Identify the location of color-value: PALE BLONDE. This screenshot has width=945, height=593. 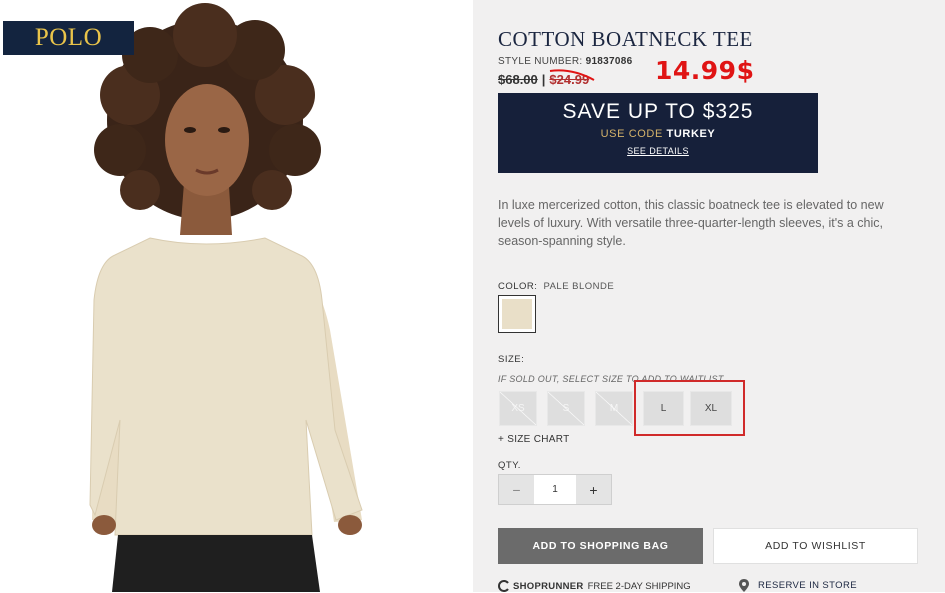
(579, 286).